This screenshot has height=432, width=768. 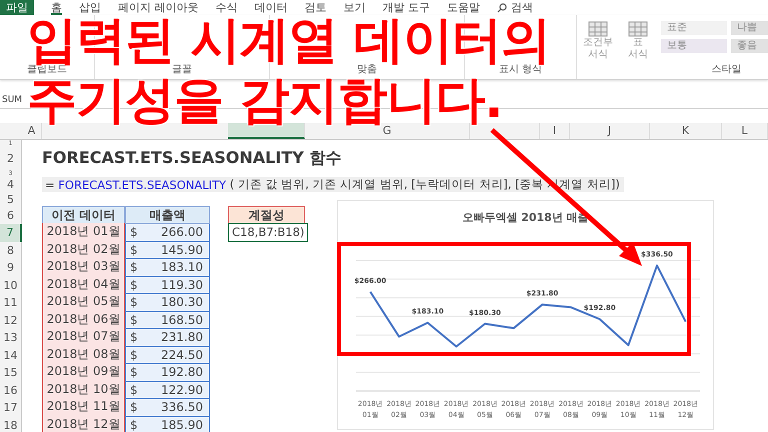 What do you see at coordinates (83, 424) in the screenshot?
I see `date-cell: 2018년 12월` at bounding box center [83, 424].